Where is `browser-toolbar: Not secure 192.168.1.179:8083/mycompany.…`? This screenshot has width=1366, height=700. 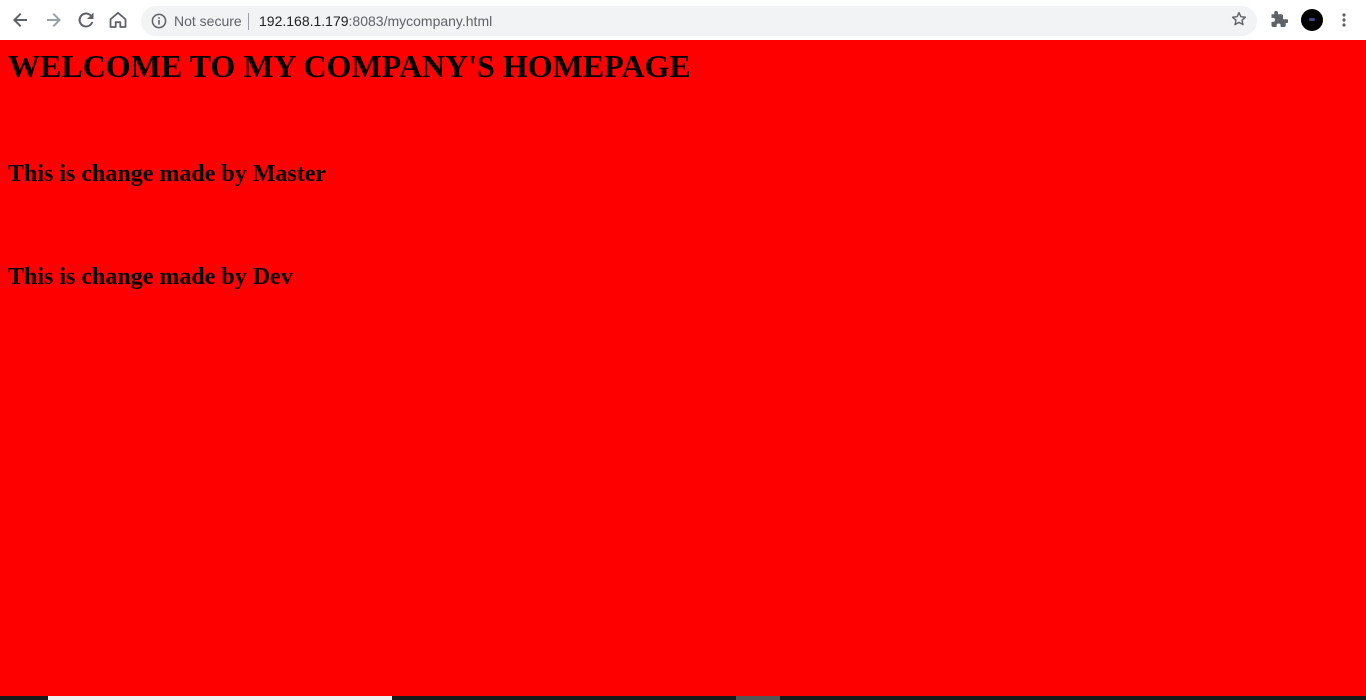
browser-toolbar: Not secure 192.168.1.179:8083/mycompany.… is located at coordinates (683, 20).